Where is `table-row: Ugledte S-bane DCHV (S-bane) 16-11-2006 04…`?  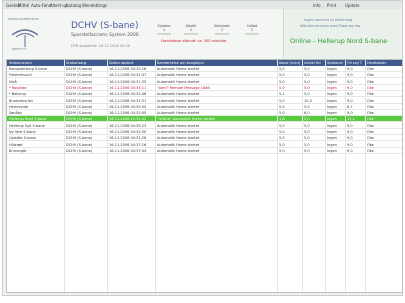 table-row: Ugledte S-bane DCHV (S-bane) 16-11-2006 04… is located at coordinates (204, 138).